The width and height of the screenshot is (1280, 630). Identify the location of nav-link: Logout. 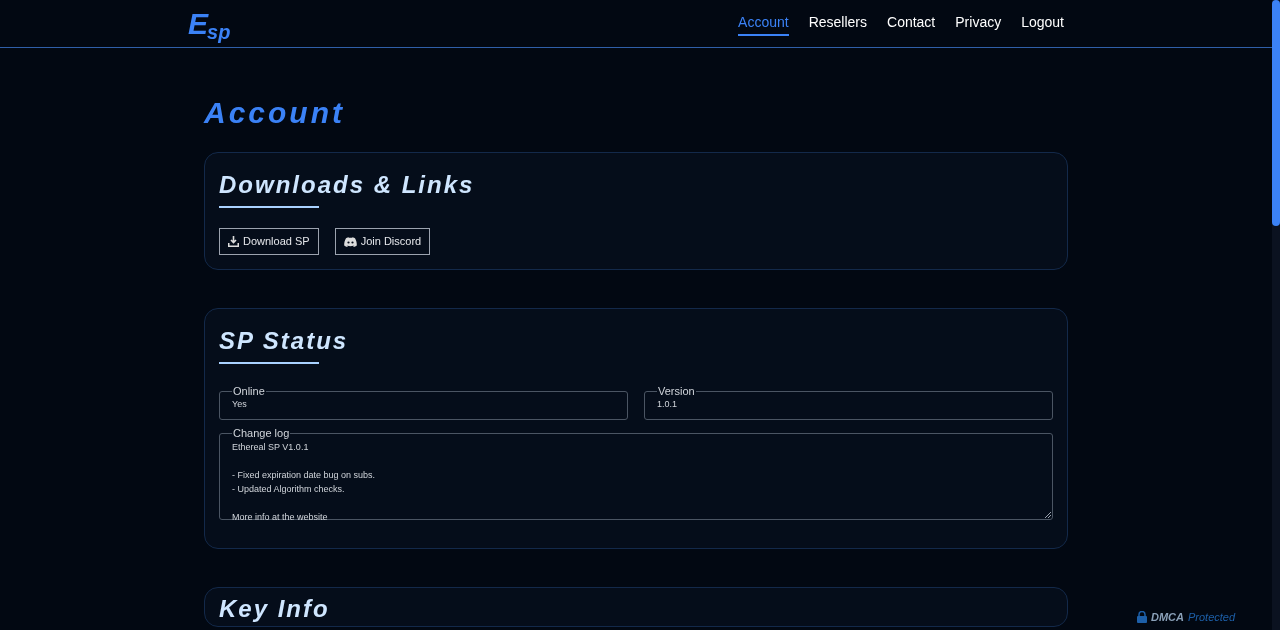
(1042, 23).